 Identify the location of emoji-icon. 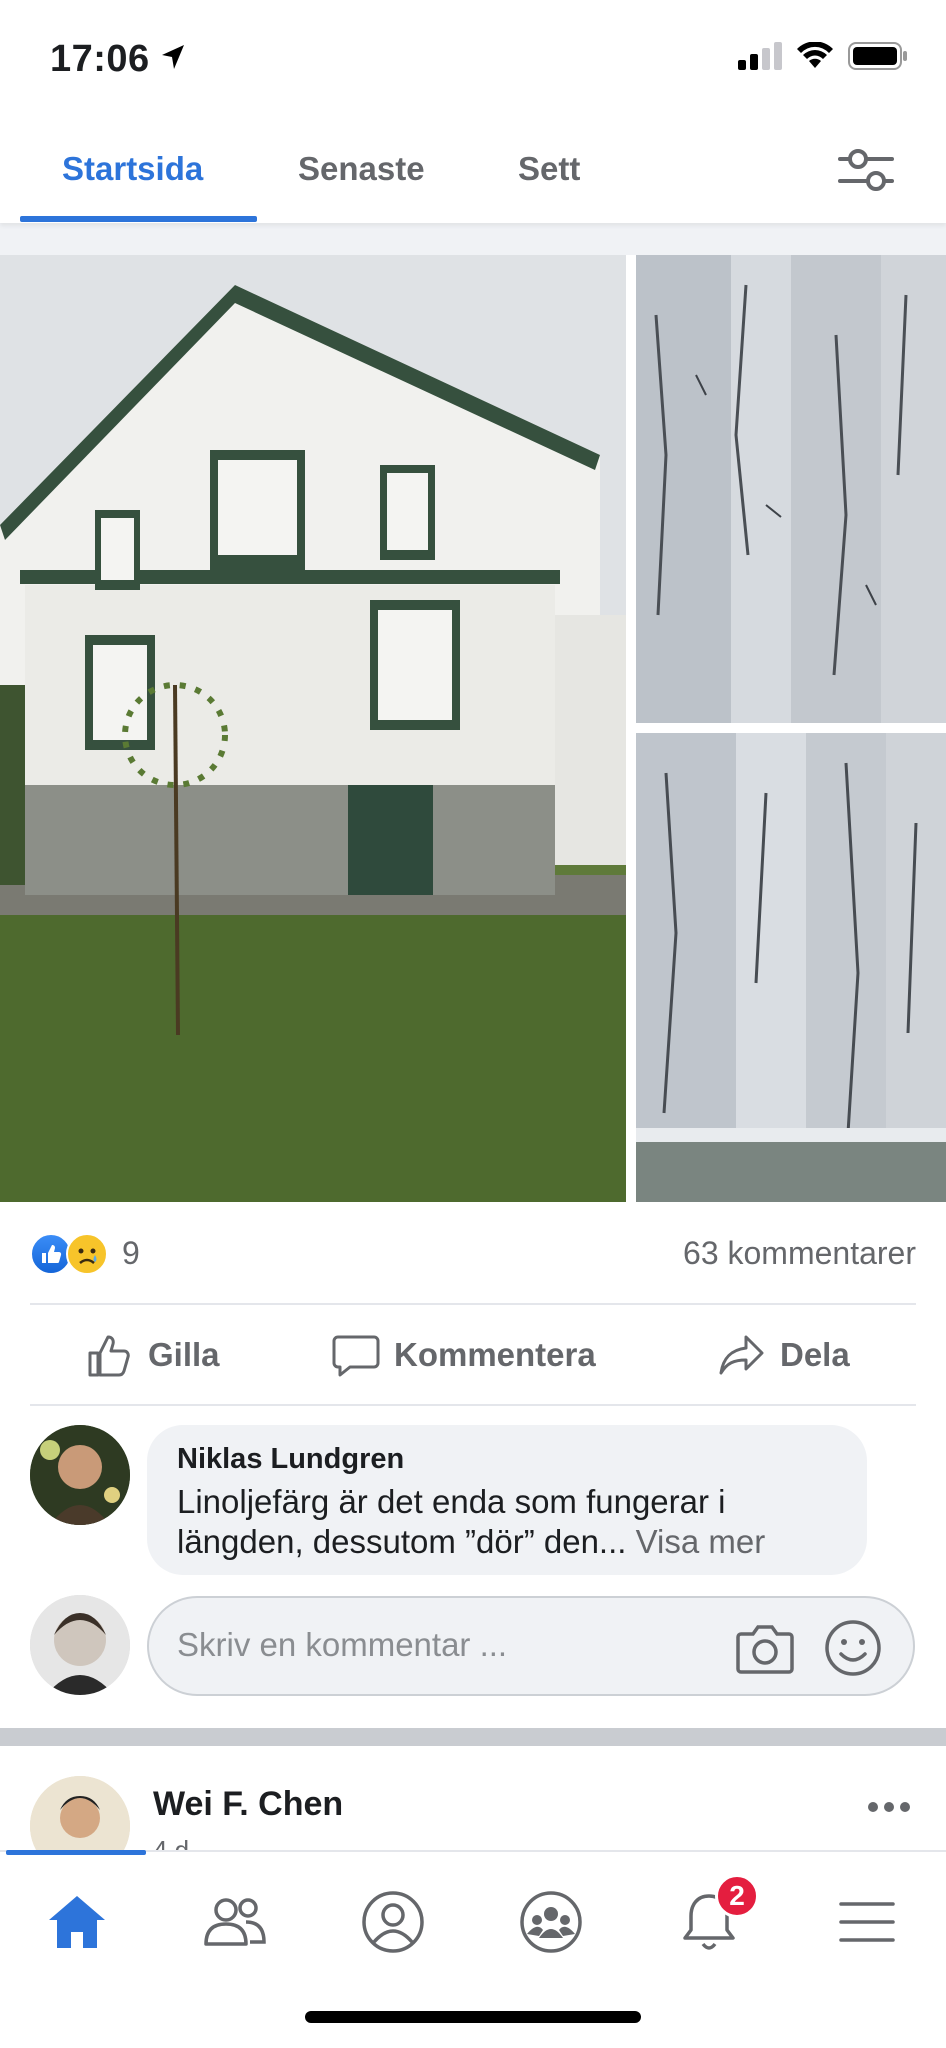
(853, 1648).